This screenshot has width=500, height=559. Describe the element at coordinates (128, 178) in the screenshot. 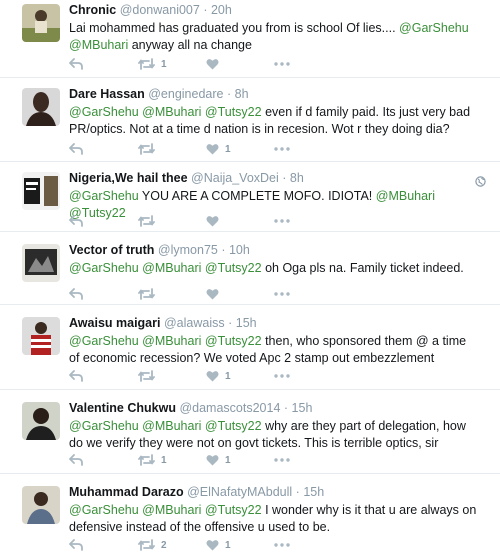

I see `author-name: Nigeria,We hail thee` at that location.